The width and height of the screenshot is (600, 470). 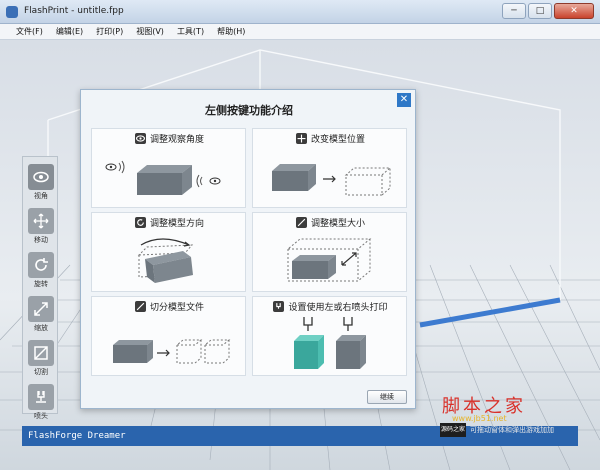 What do you see at coordinates (176, 140) in the screenshot?
I see `card-title: 调整观察角度` at bounding box center [176, 140].